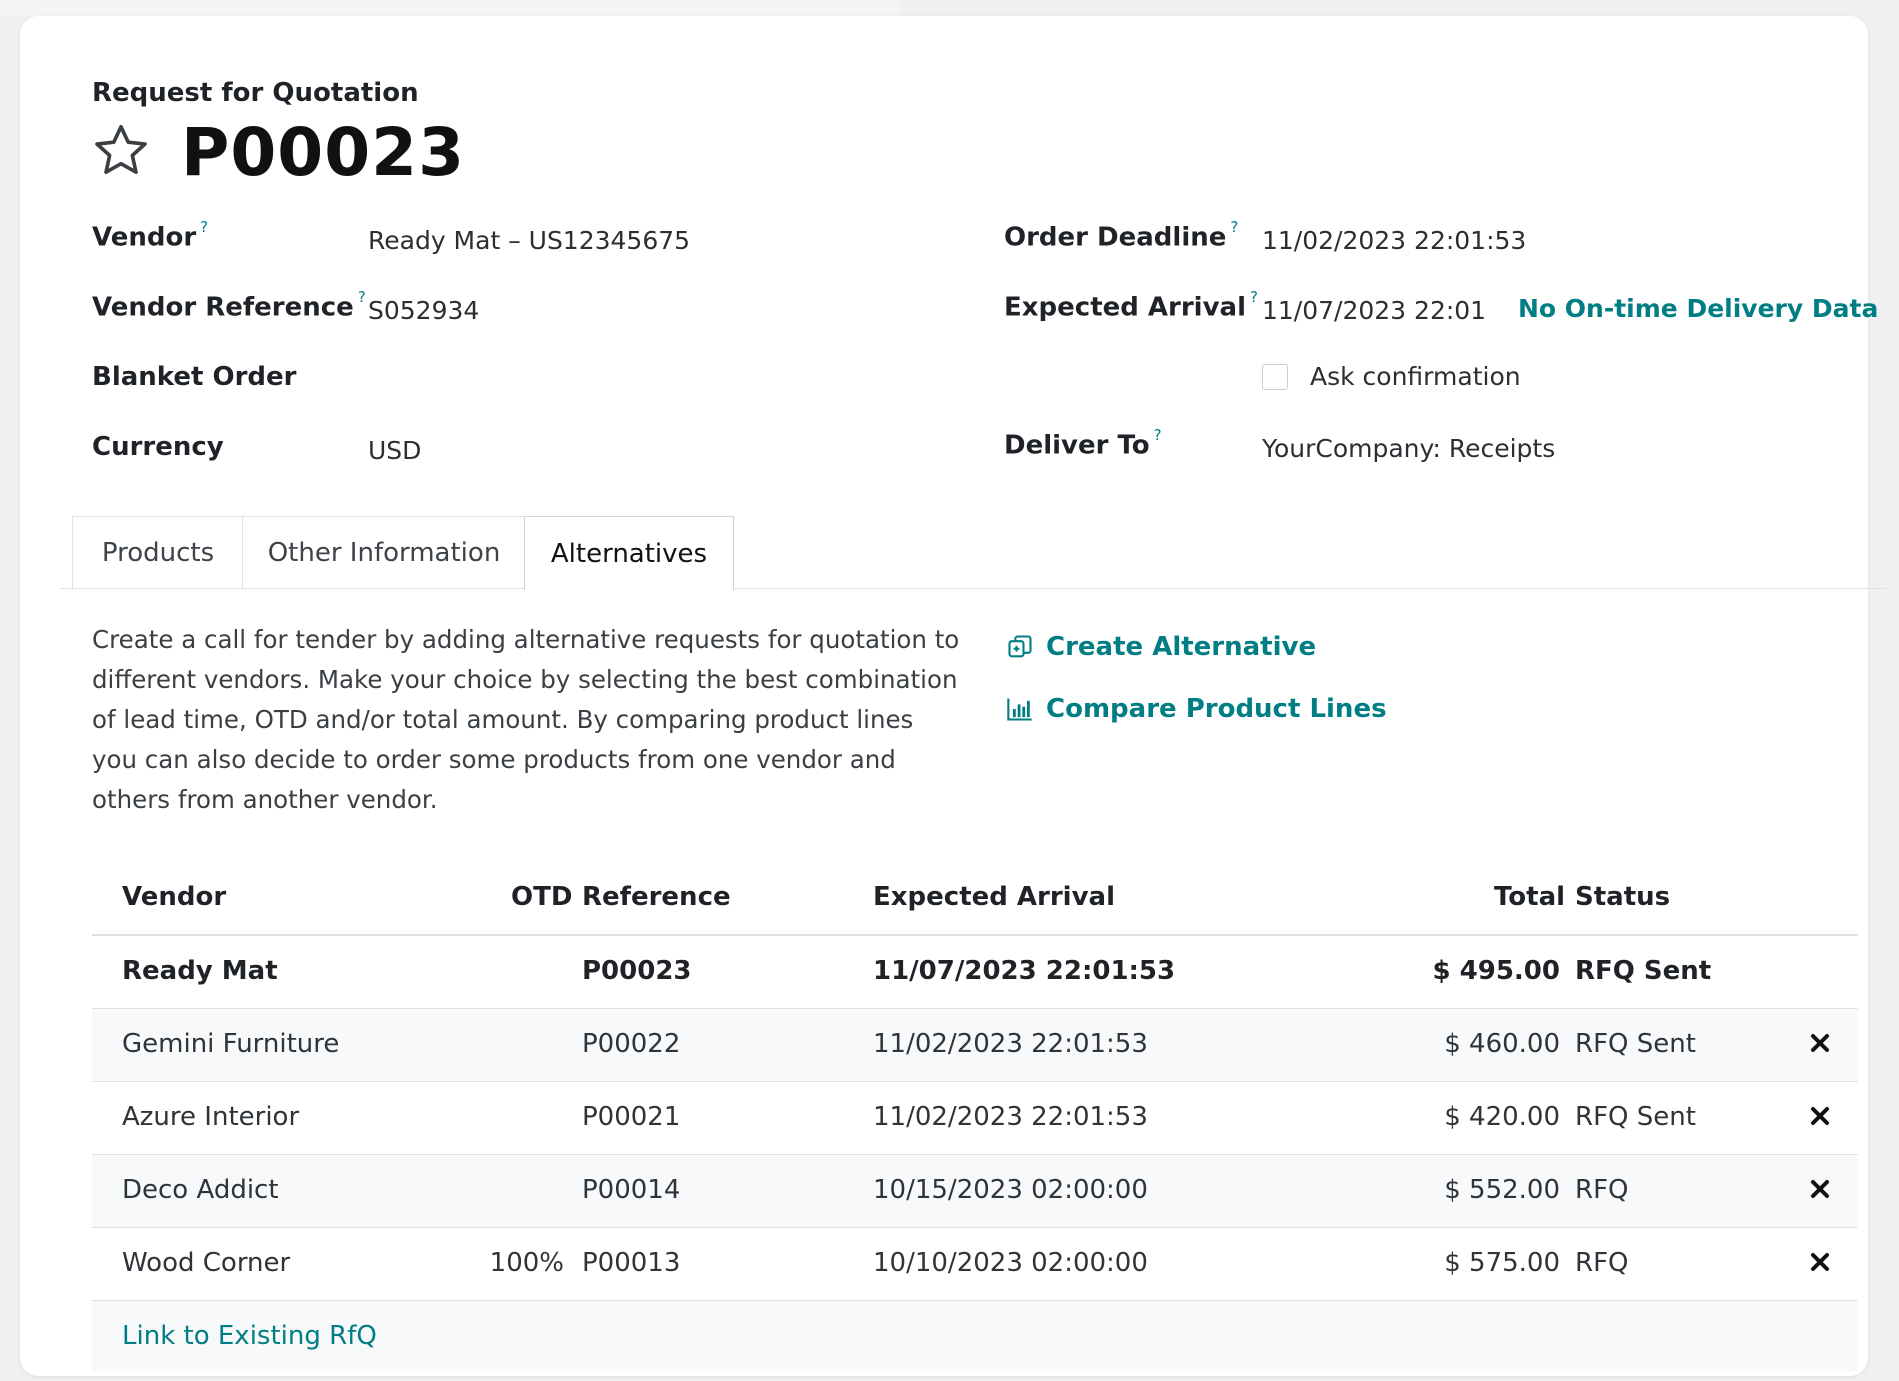 The image size is (1899, 1381). What do you see at coordinates (1375, 310) in the screenshot?
I see `expected-arrival-field: 11/07/2023 22:01:5` at bounding box center [1375, 310].